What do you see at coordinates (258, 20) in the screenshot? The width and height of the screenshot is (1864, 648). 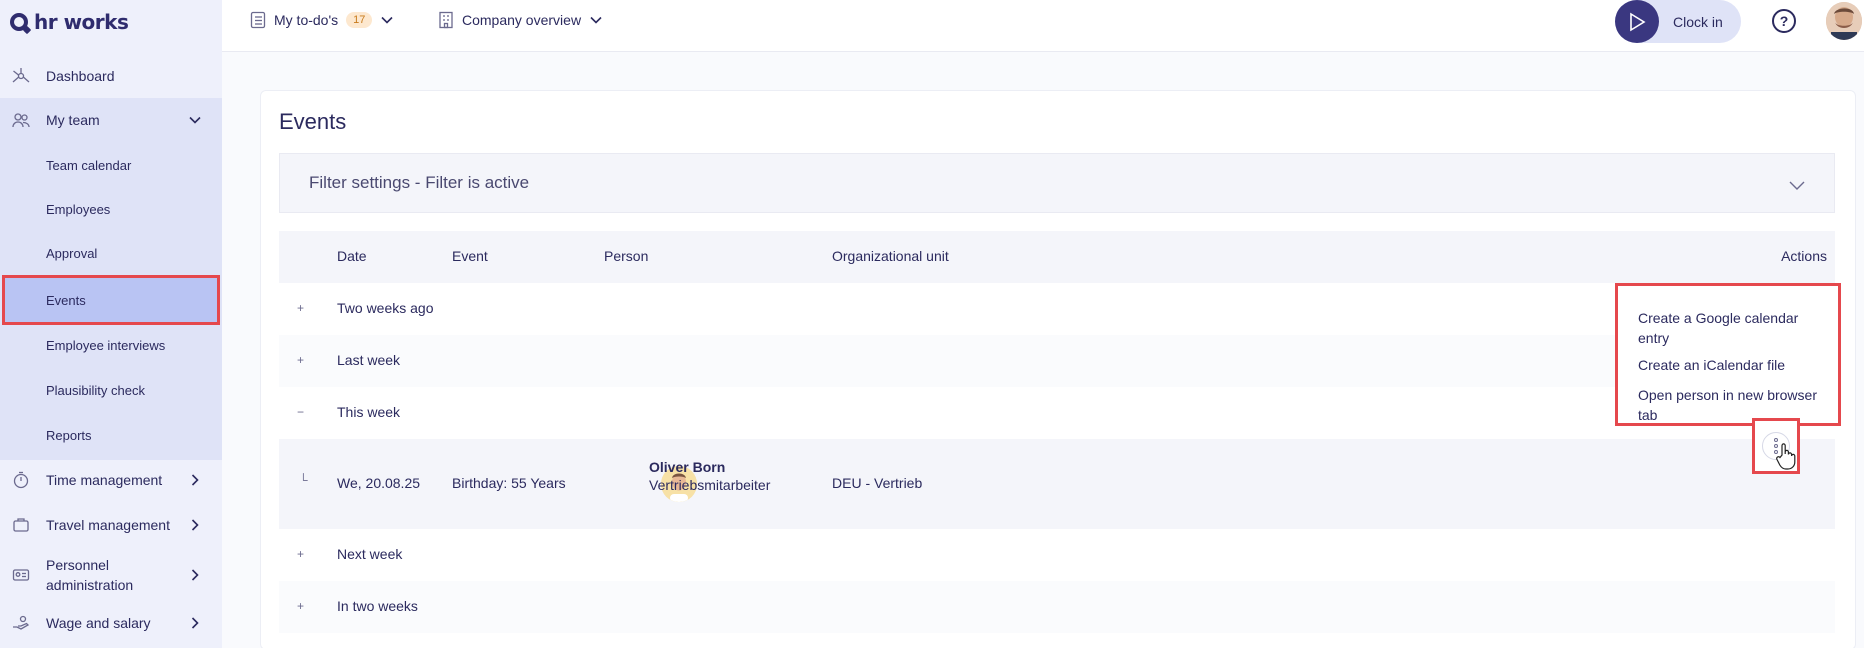 I see `checklist-icon` at bounding box center [258, 20].